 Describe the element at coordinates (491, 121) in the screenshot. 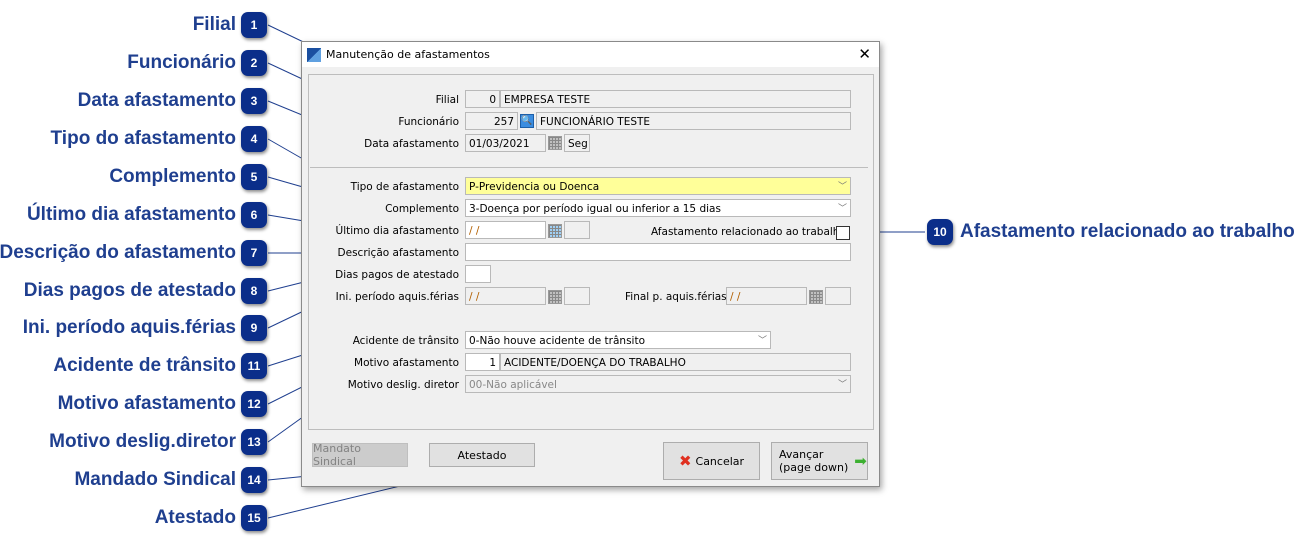

I see `funcionario-code: 257` at that location.